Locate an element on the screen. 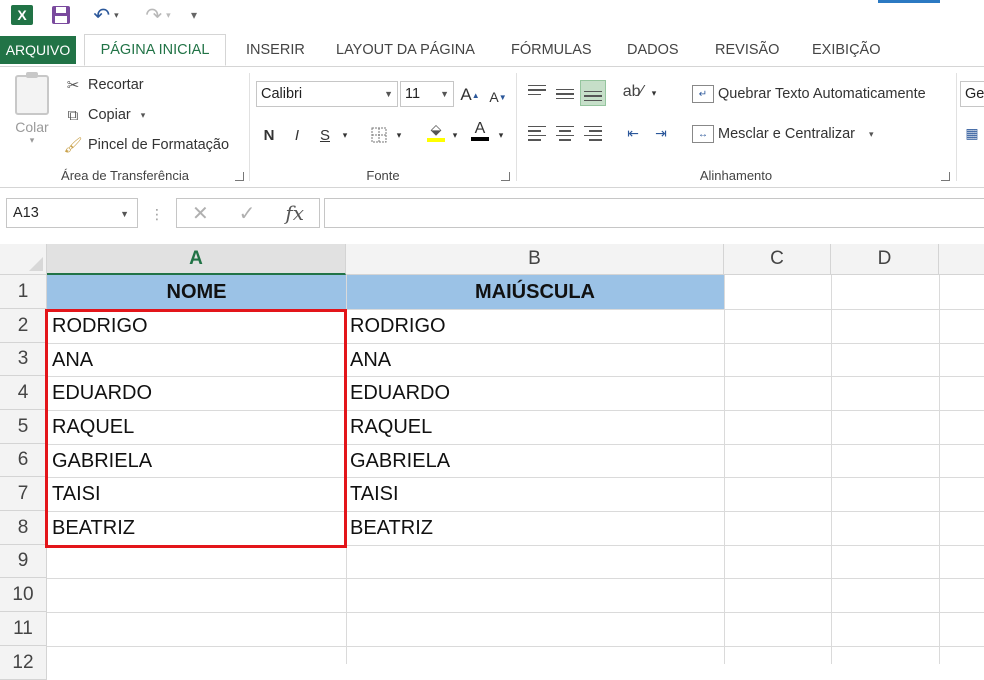 This screenshot has height=680, width=984. excel-logo-text: X is located at coordinates (22, 15).